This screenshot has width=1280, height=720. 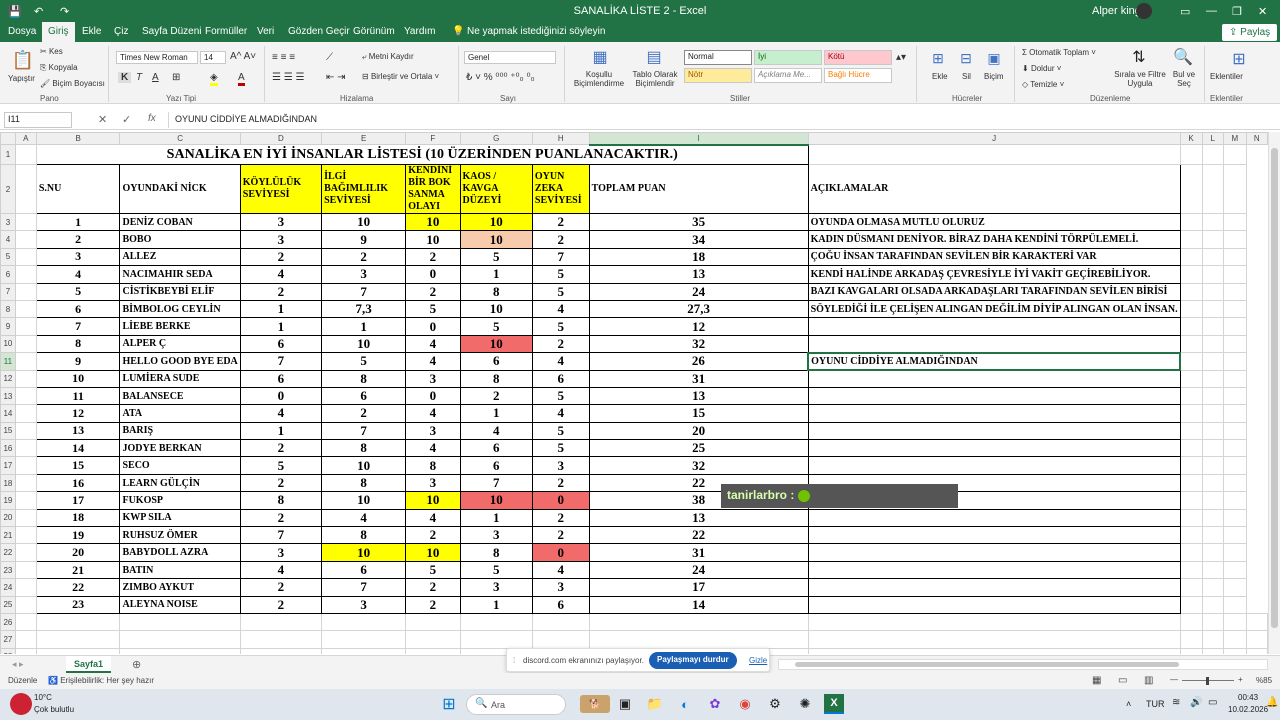 What do you see at coordinates (775, 704) in the screenshot?
I see `app-icon: ⚙` at bounding box center [775, 704].